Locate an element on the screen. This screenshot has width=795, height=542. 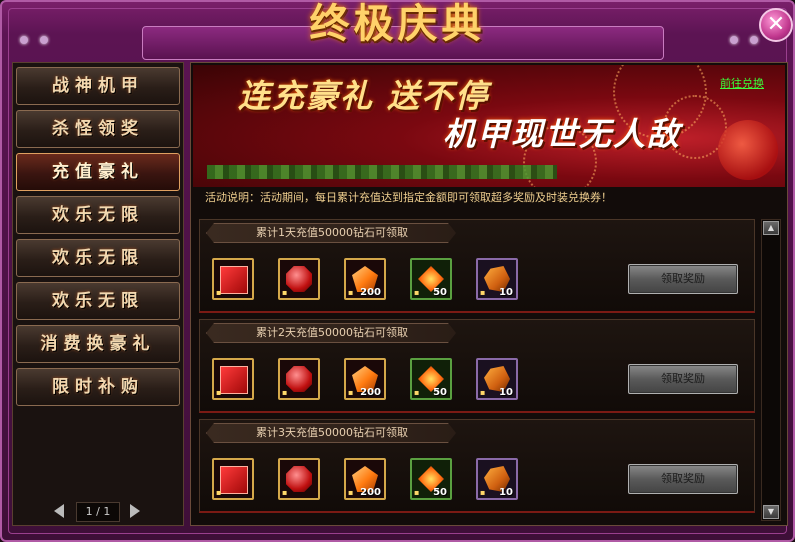
goto-exchange-link: 前往兑换 is located at coordinates (742, 83).